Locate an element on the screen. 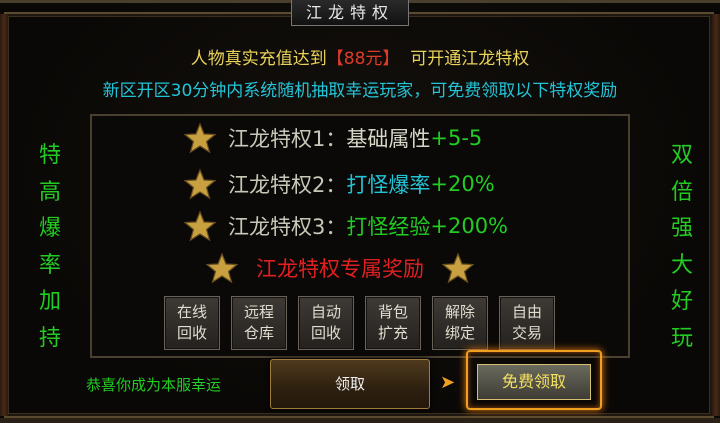 The width and height of the screenshot is (720, 423). right-edge-decoration is located at coordinates (716, 215).